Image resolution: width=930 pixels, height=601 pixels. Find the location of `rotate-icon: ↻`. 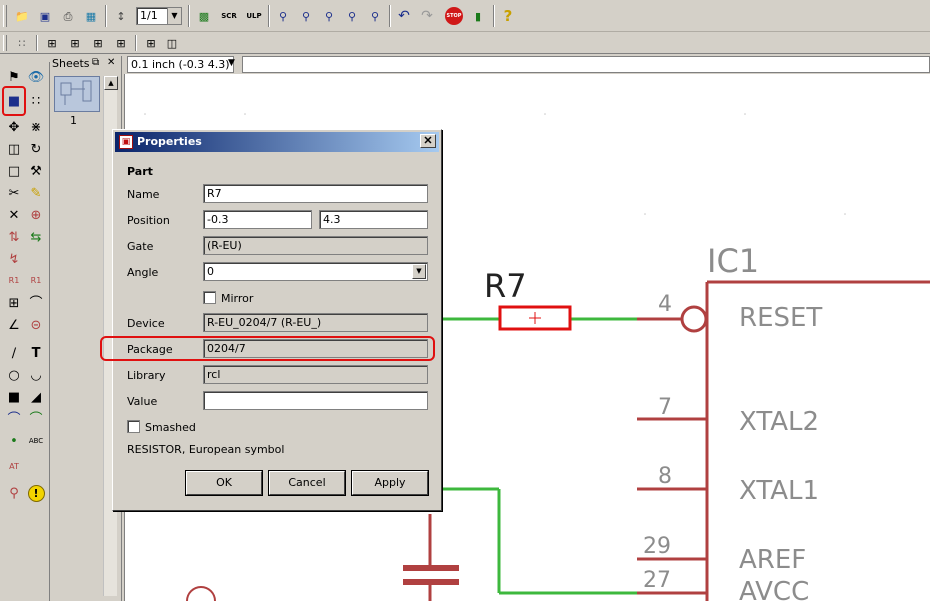

rotate-icon: ↻ is located at coordinates (36, 149).